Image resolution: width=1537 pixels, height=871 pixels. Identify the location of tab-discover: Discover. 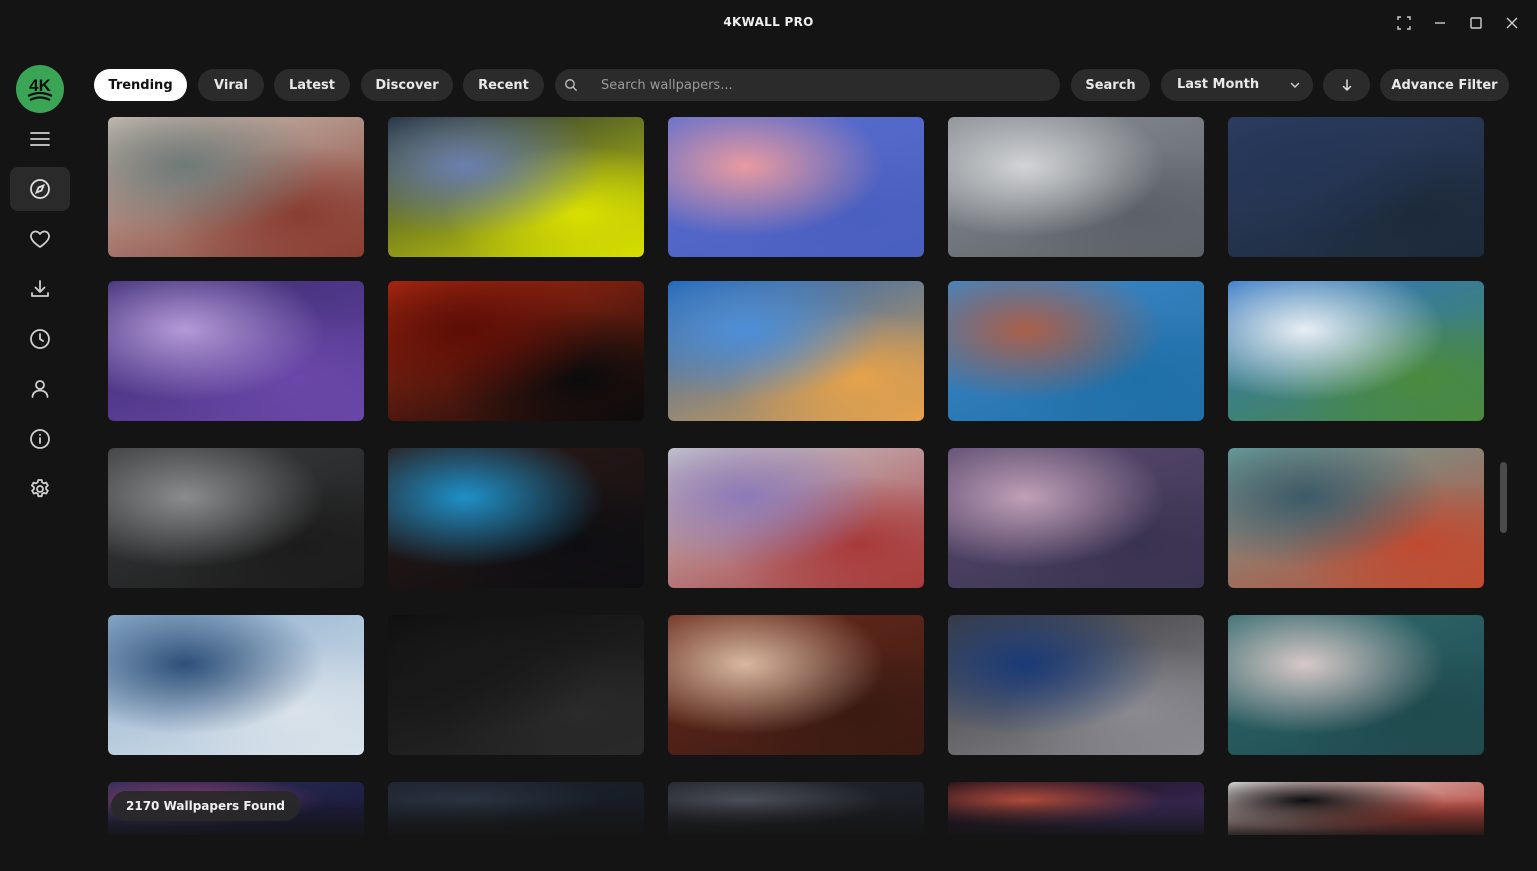
(407, 85).